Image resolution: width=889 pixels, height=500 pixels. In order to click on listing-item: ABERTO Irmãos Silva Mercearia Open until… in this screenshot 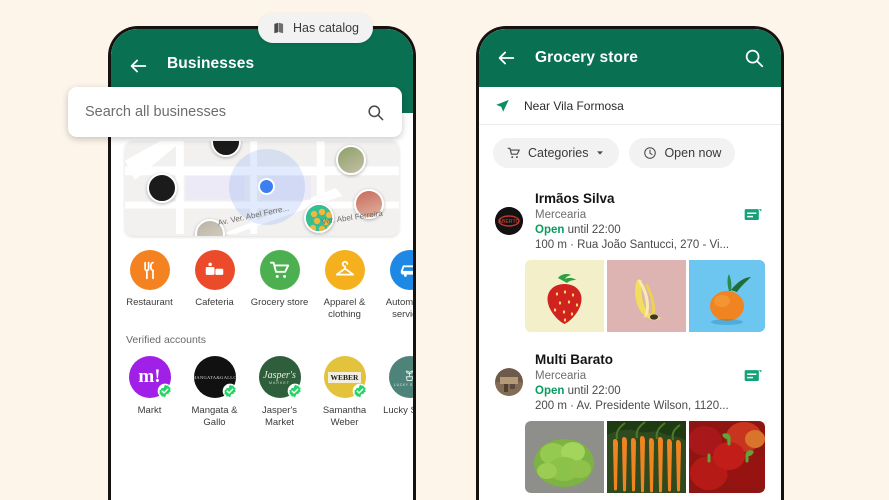, I will do `click(630, 256)`.